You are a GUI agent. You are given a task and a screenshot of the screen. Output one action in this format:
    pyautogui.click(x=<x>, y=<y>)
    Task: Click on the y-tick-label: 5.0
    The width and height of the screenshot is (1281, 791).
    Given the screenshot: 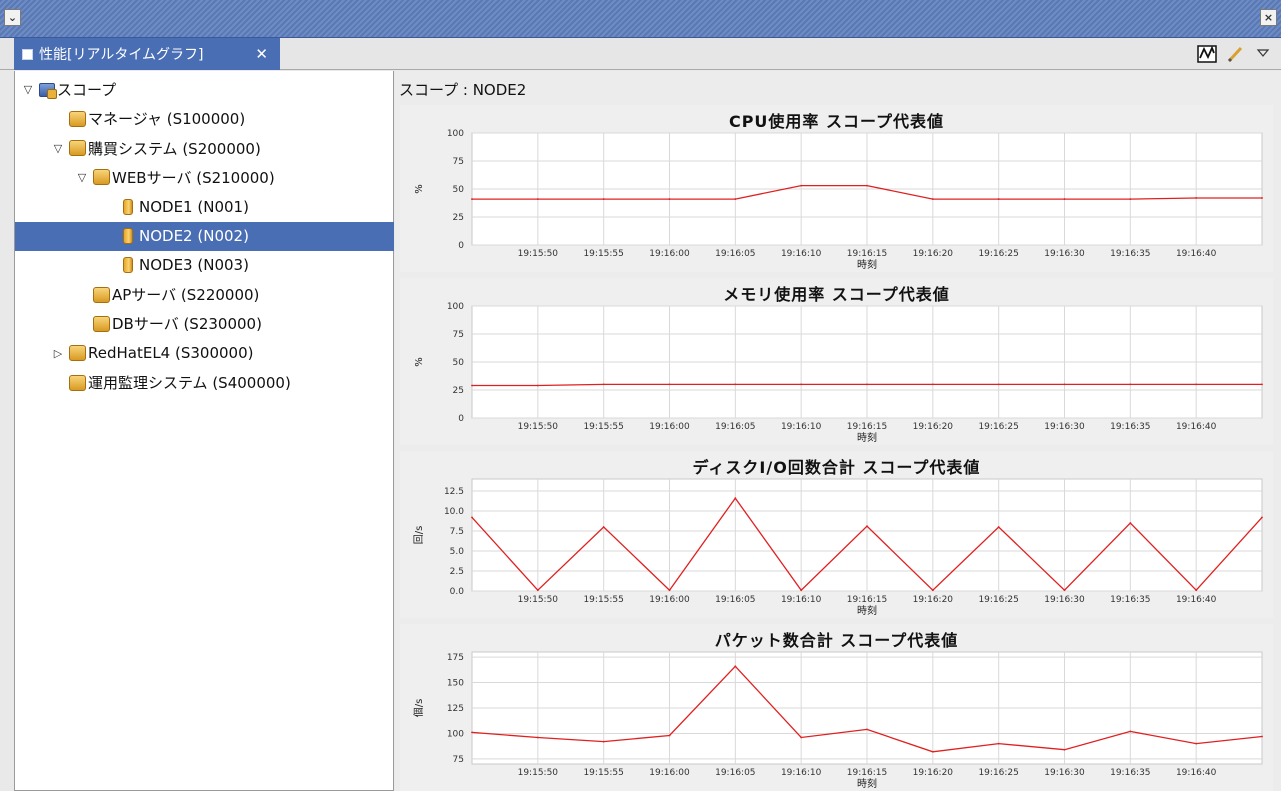 What is the action you would take?
    pyautogui.click(x=457, y=552)
    